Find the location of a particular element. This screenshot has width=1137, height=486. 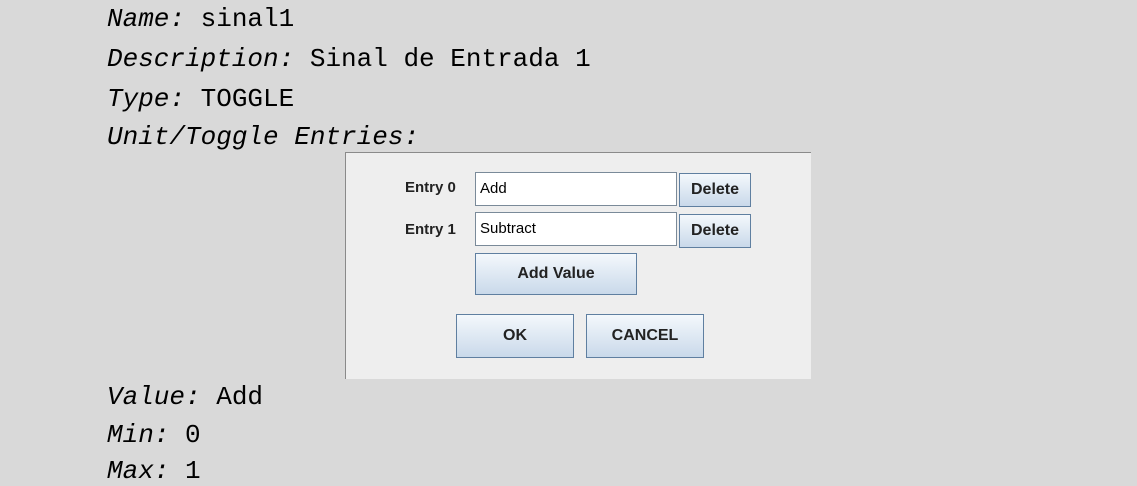

max-row: Max: 1 is located at coordinates (154, 471).